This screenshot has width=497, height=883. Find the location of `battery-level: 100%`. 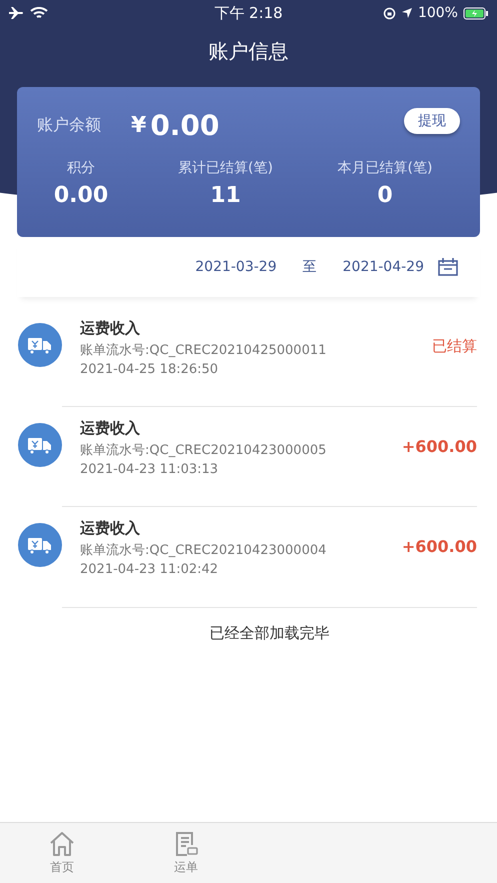

battery-level: 100% is located at coordinates (438, 13).